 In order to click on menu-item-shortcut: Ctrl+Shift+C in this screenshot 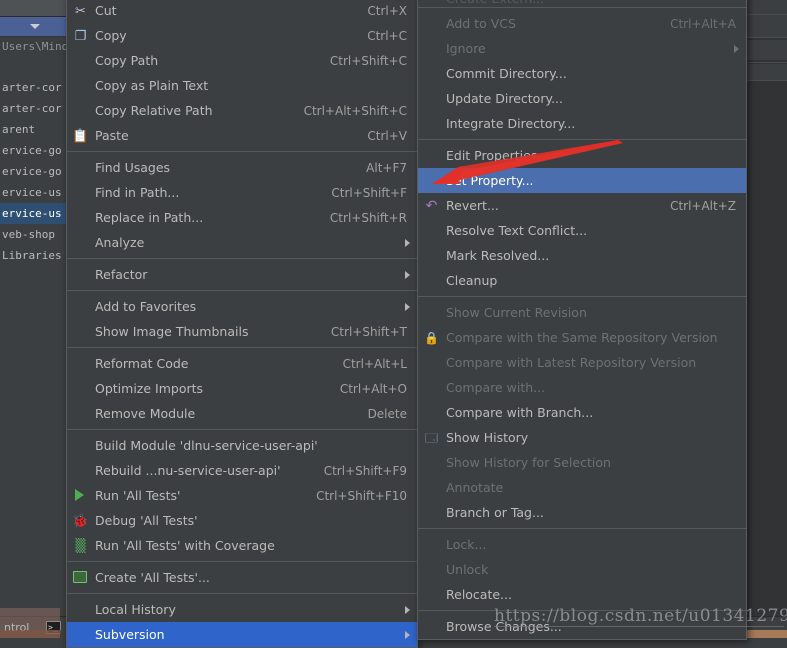, I will do `click(368, 60)`.